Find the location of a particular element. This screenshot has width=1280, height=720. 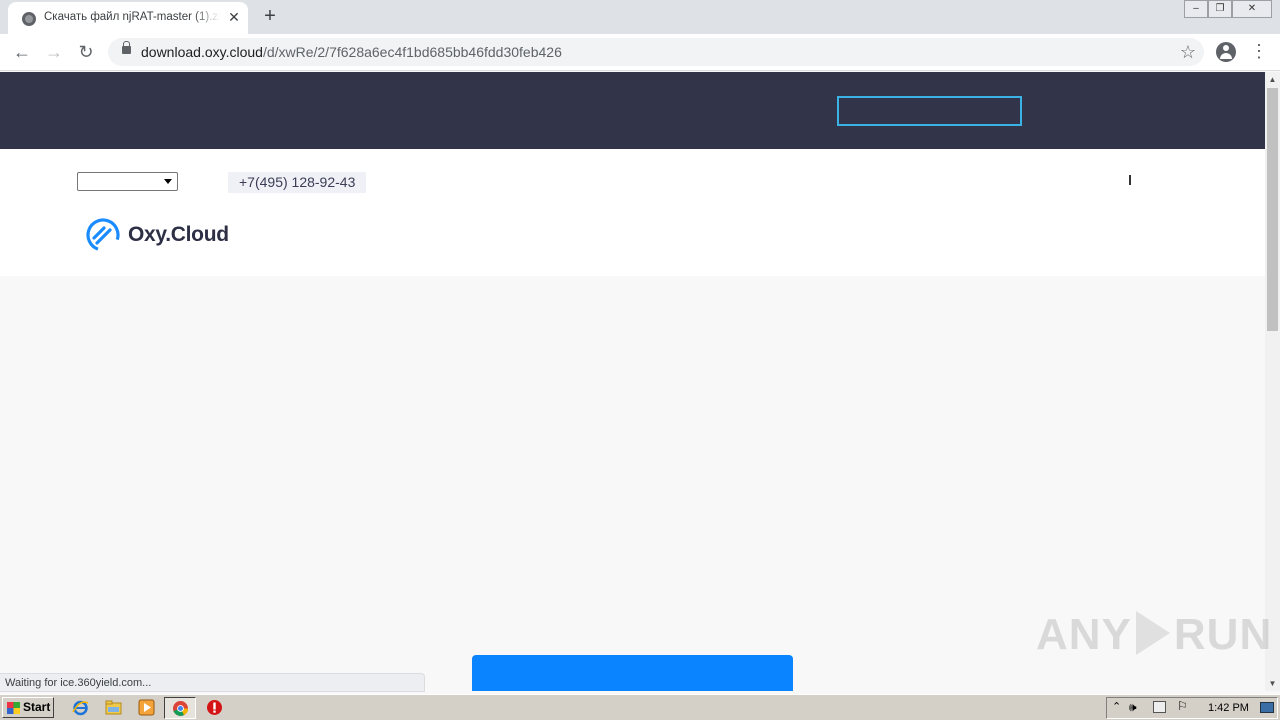

tab-title: Скачать файл njRAT-master (1).zip is located at coordinates (132, 17).